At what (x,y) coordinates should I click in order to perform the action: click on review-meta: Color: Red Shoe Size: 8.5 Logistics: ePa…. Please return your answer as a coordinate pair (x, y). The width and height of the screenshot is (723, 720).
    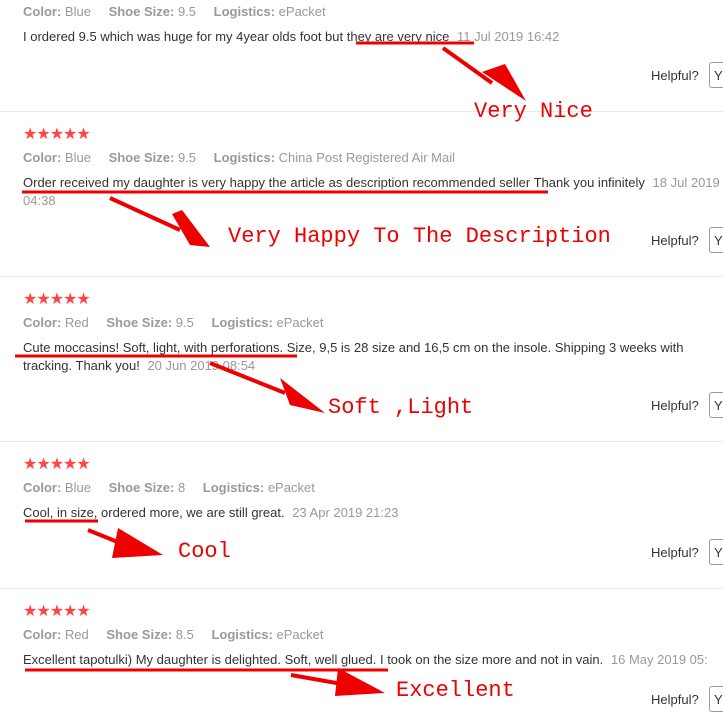
    Looking at the image, I should click on (180, 635).